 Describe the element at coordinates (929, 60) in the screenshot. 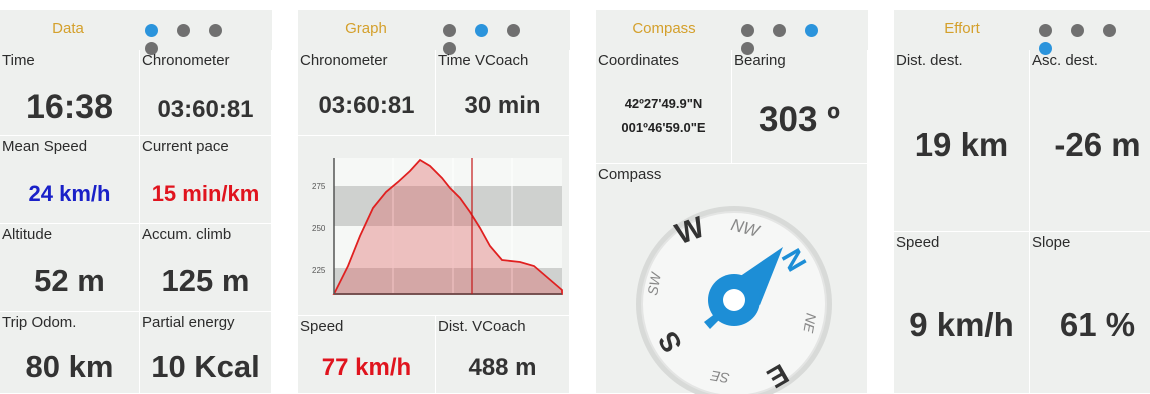

I see `field-label: Dist. dest.` at that location.